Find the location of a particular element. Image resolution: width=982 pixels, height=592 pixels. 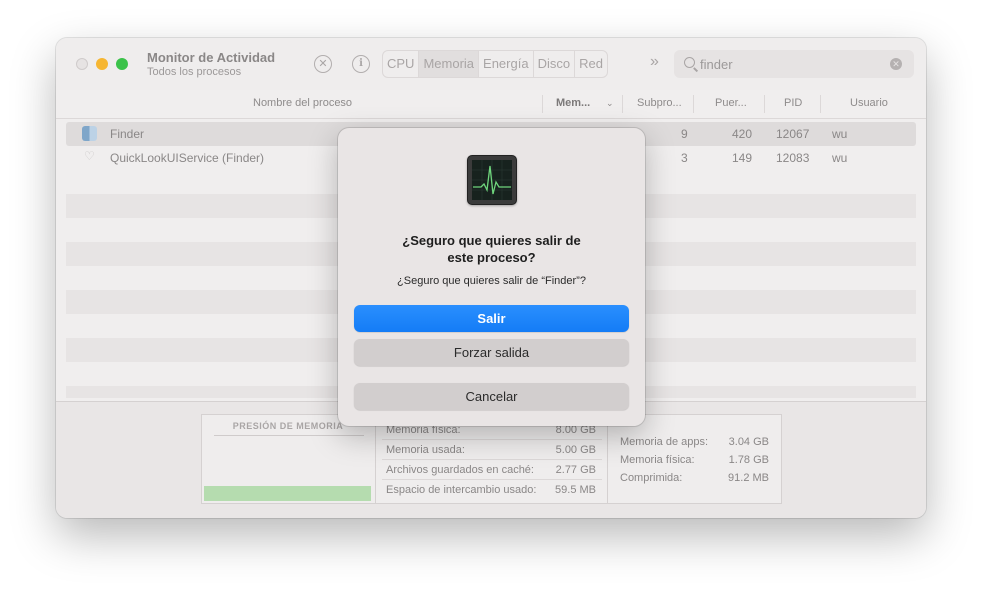

search-icon is located at coordinates (689, 62).